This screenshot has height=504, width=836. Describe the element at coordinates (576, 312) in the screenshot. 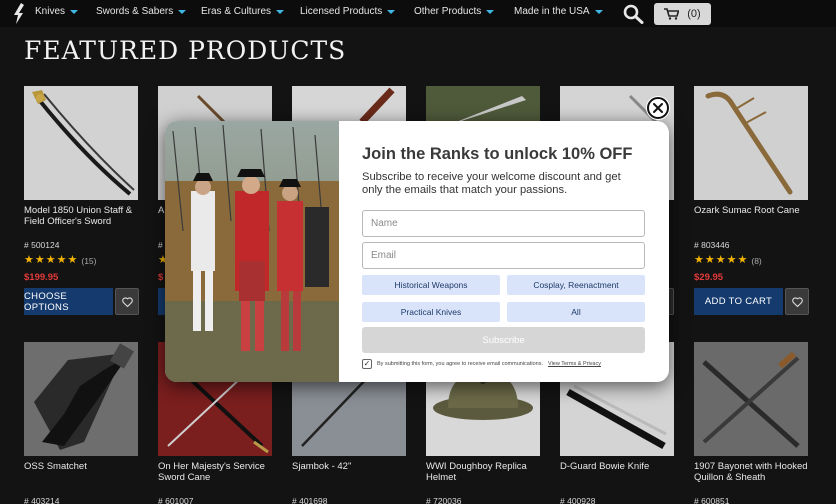

I see `interest-all: All` at that location.